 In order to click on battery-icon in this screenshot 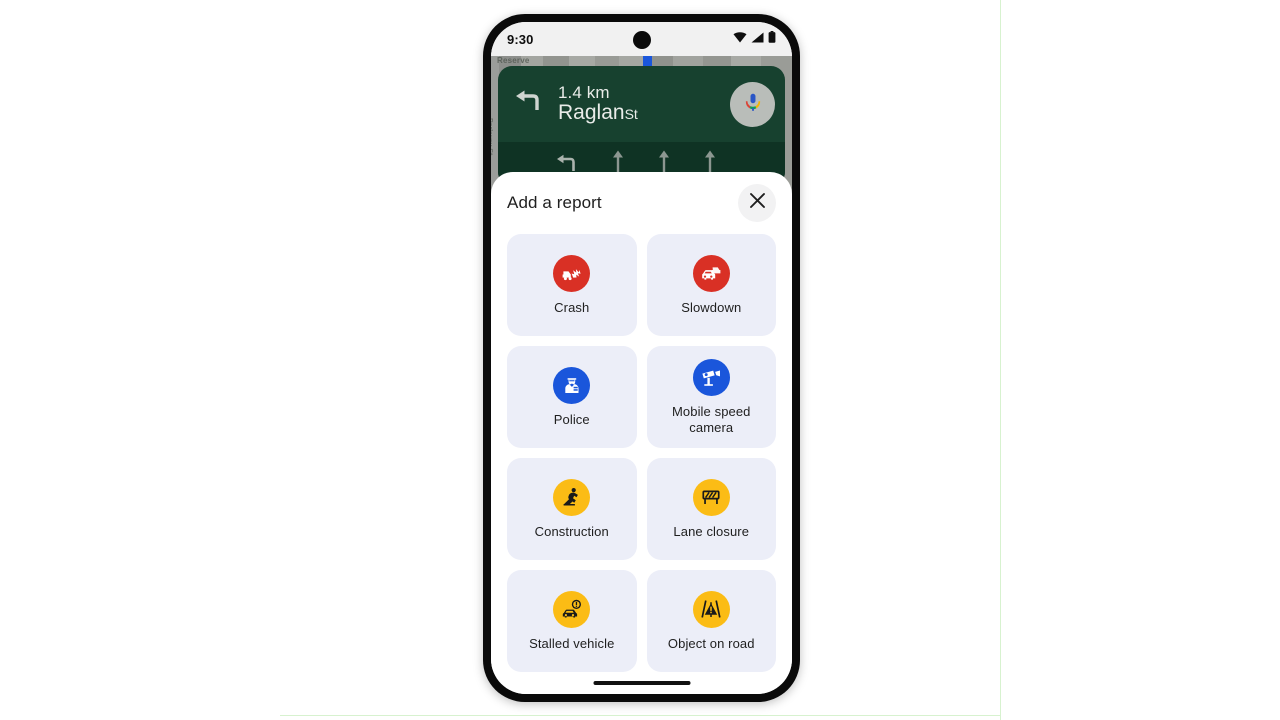, I will do `click(772, 39)`.